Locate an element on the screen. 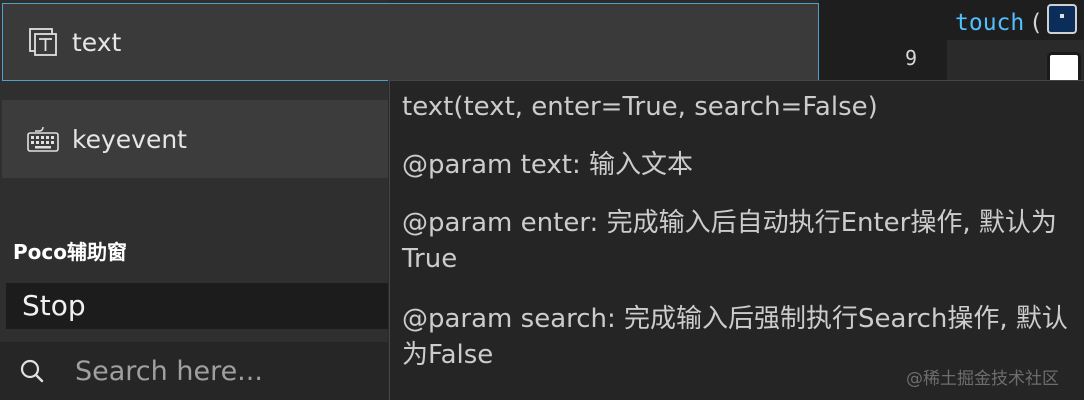 Image resolution: width=1084 pixels, height=400 pixels. code-paren: ( is located at coordinates (1036, 23).